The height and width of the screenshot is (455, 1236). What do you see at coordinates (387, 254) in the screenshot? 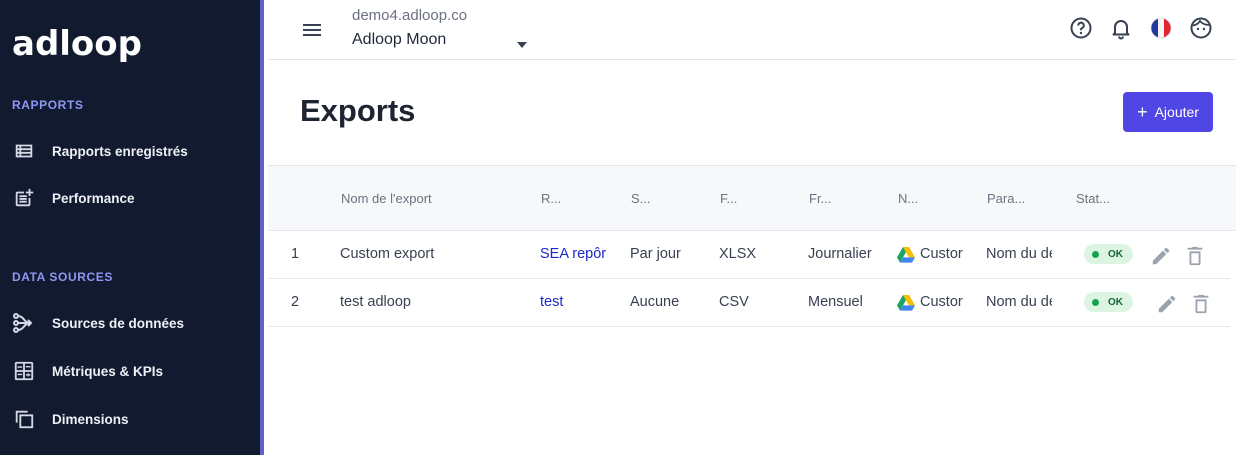
I see `export-name: Custom export` at bounding box center [387, 254].